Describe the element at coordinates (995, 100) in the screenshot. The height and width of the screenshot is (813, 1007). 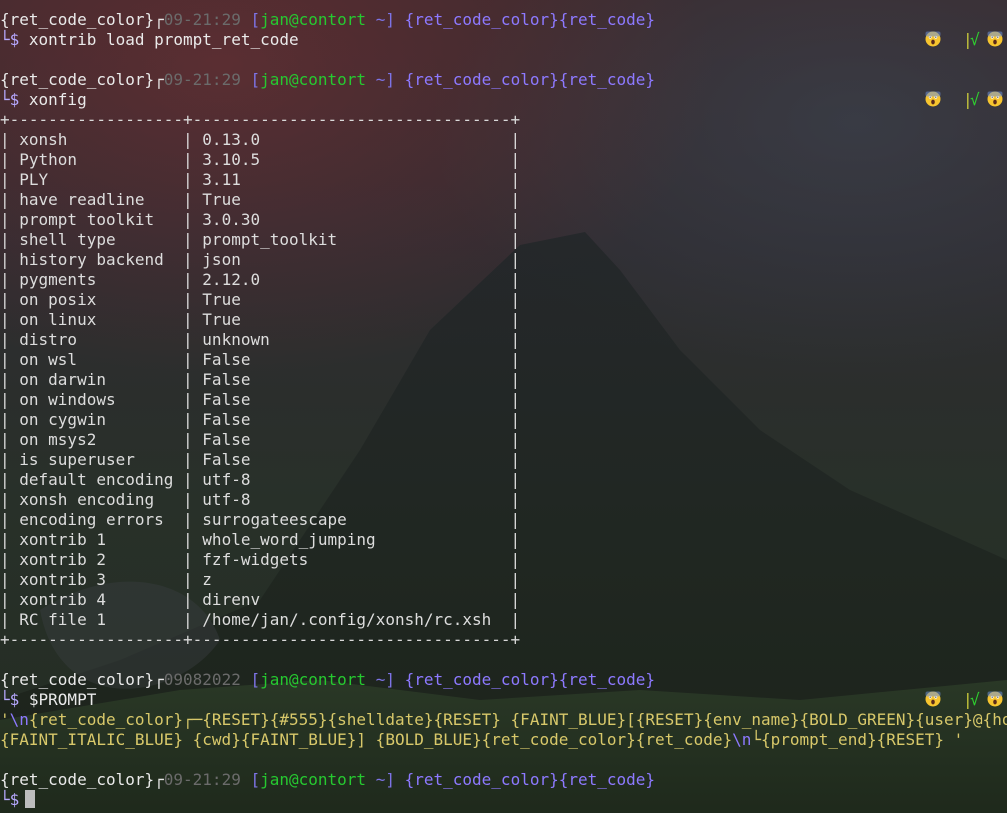
I see `face-screaming-in-fear-icon` at that location.